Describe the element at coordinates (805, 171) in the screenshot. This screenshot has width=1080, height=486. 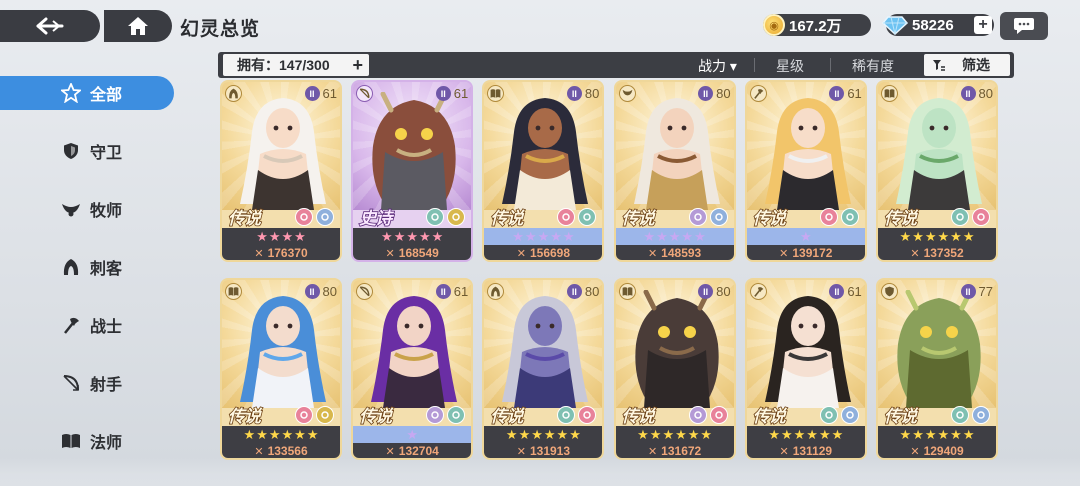
I see `hero-card: II 61 传说 ★ ✕ 139172` at that location.